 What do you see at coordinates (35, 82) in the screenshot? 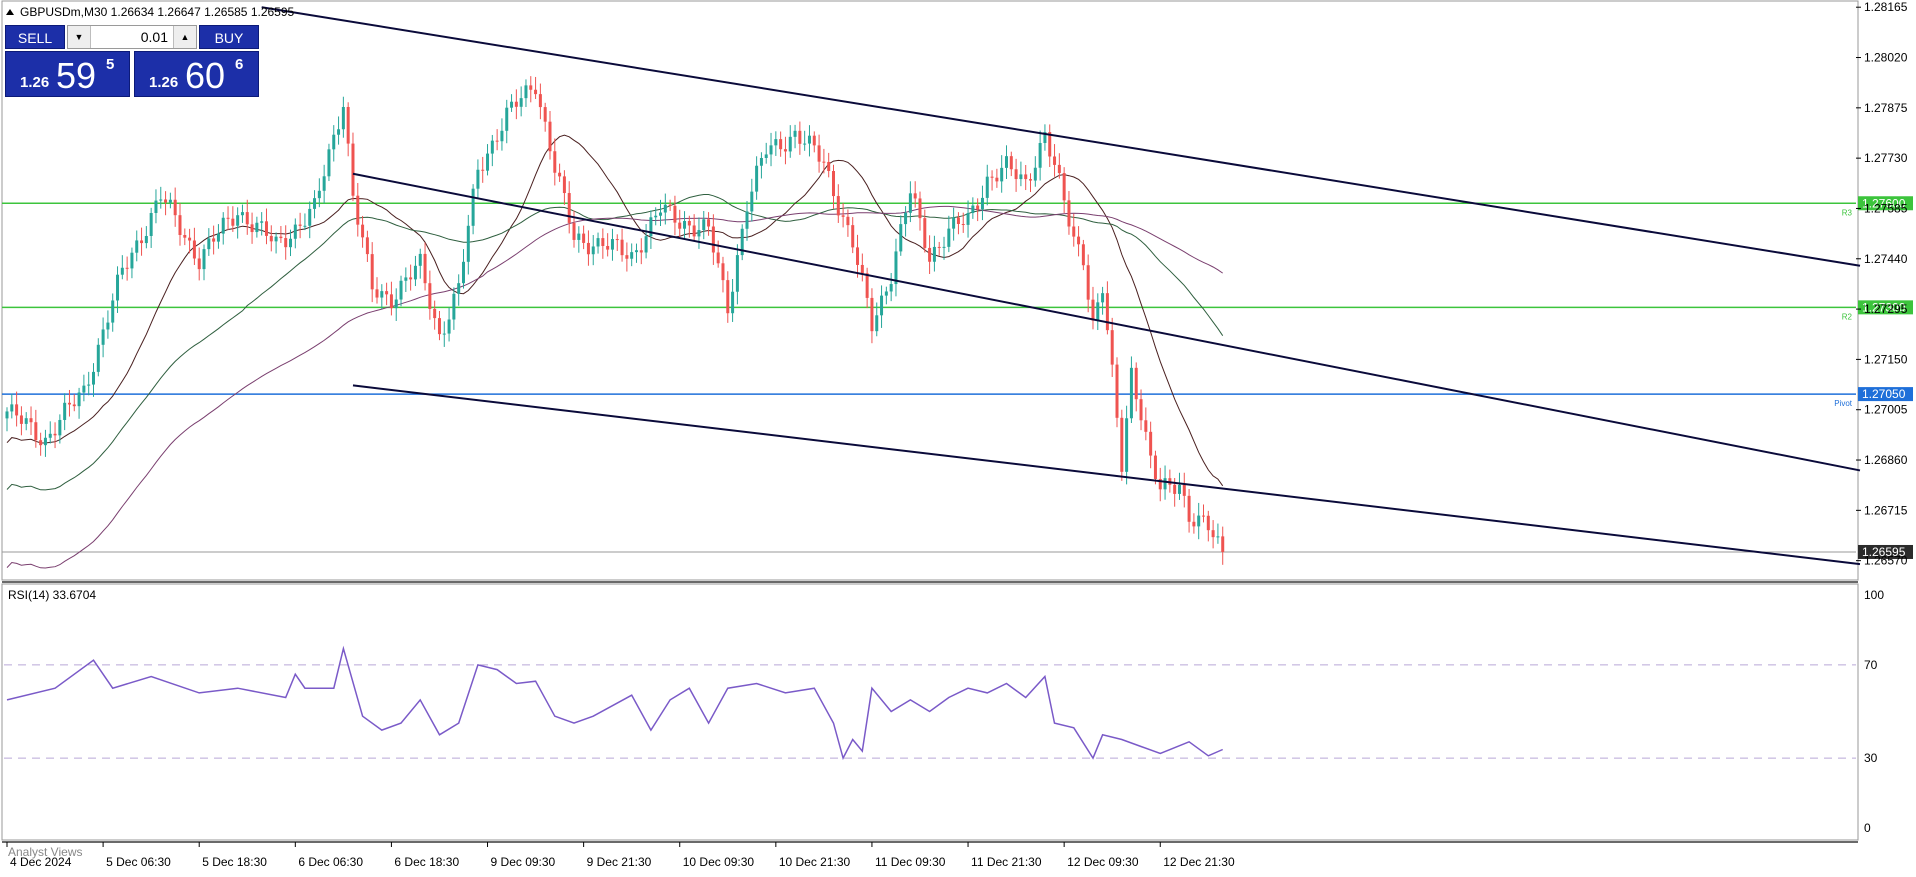
I see `sell-price-prefix: 1.26` at bounding box center [35, 82].